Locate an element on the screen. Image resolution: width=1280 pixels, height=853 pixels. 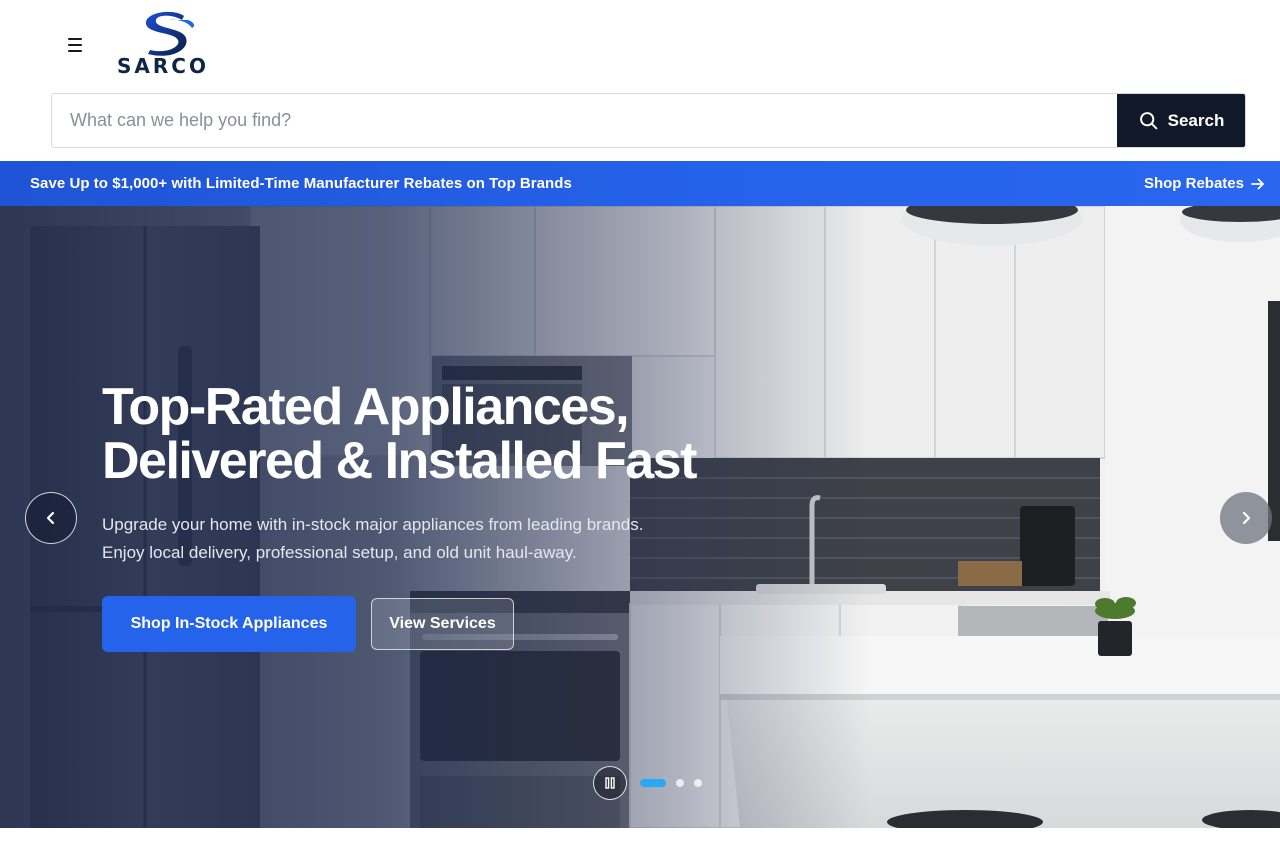
carousel-next-button is located at coordinates (1246, 518).